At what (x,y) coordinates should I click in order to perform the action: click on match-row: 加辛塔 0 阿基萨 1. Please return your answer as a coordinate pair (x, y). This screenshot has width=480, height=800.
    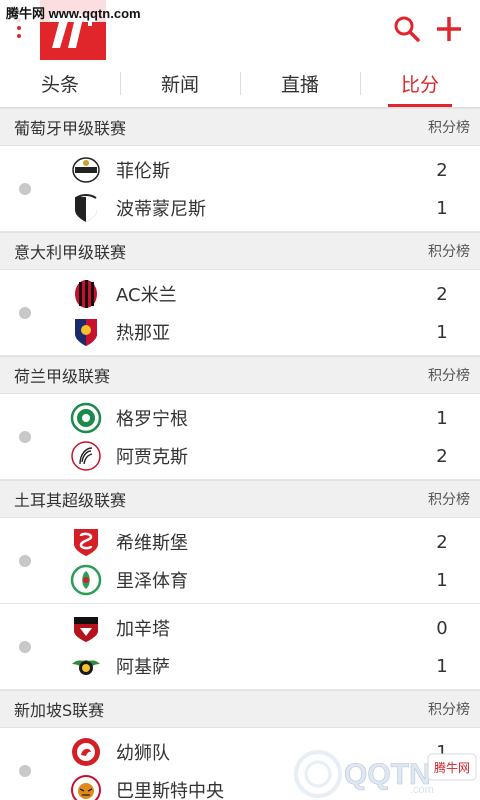
    Looking at the image, I should click on (240, 647).